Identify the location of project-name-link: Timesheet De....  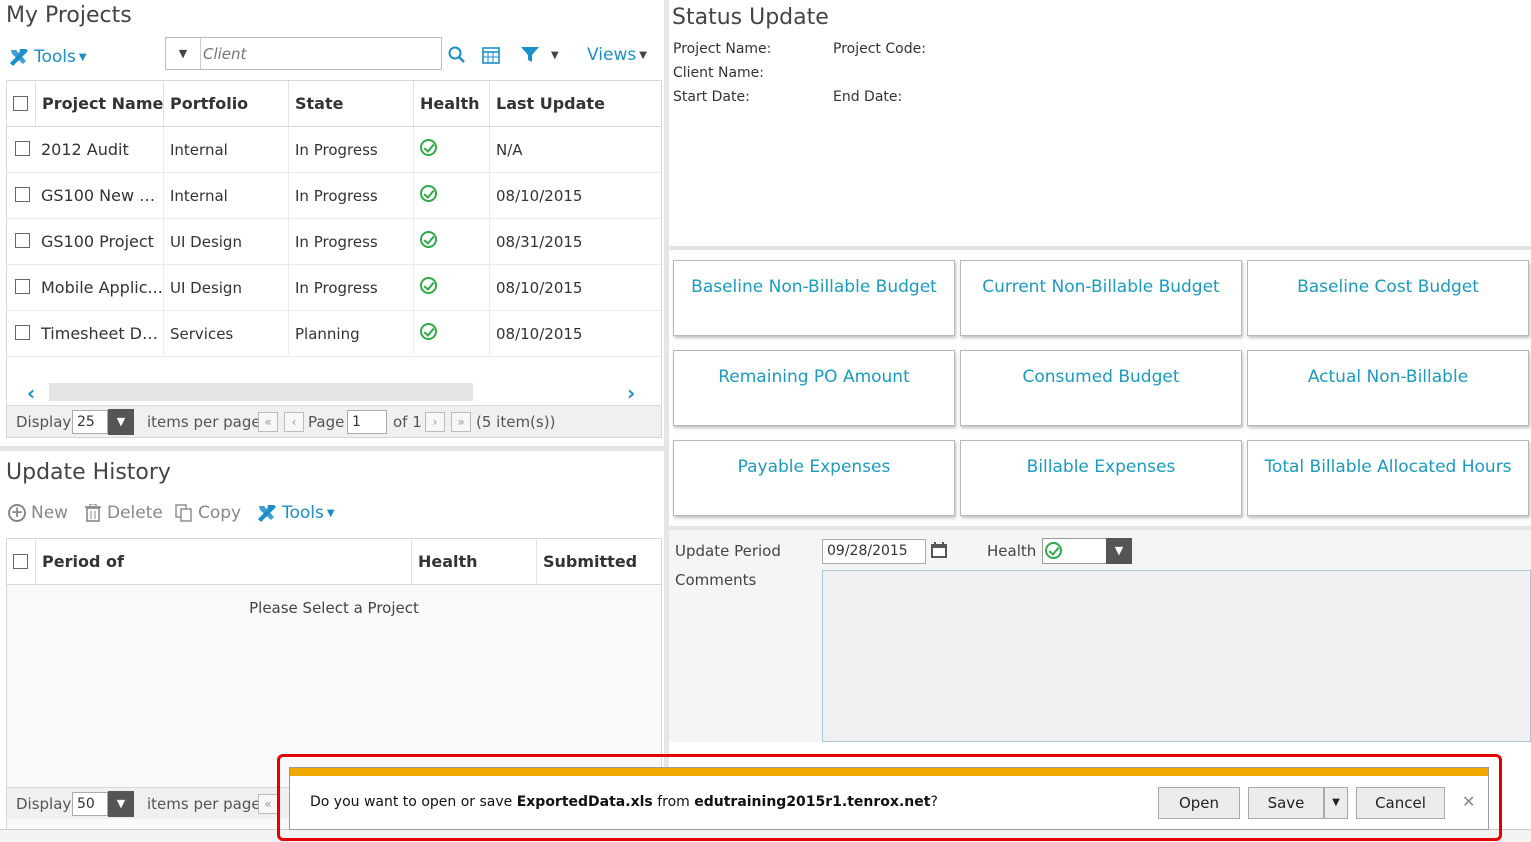
(99, 334).